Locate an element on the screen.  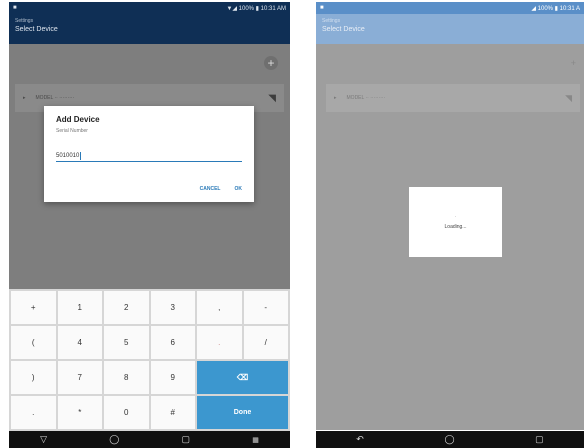
key-asterisk: * is located at coordinates (79, 412).